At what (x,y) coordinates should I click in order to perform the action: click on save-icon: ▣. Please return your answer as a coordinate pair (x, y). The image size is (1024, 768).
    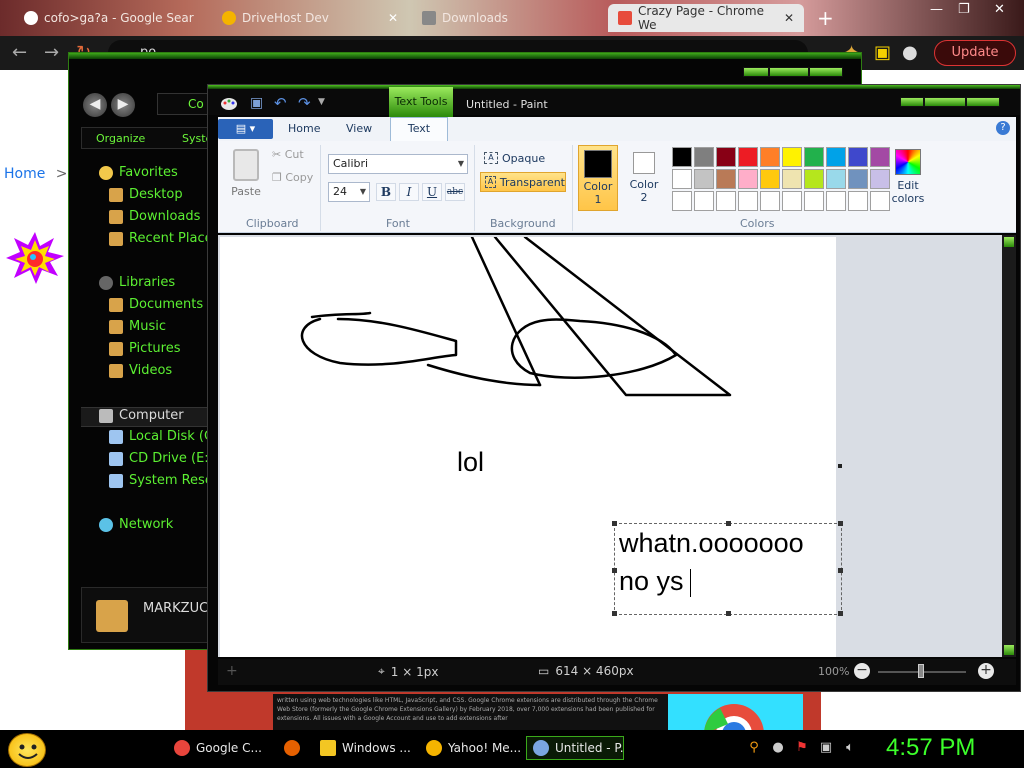
    Looking at the image, I should click on (256, 103).